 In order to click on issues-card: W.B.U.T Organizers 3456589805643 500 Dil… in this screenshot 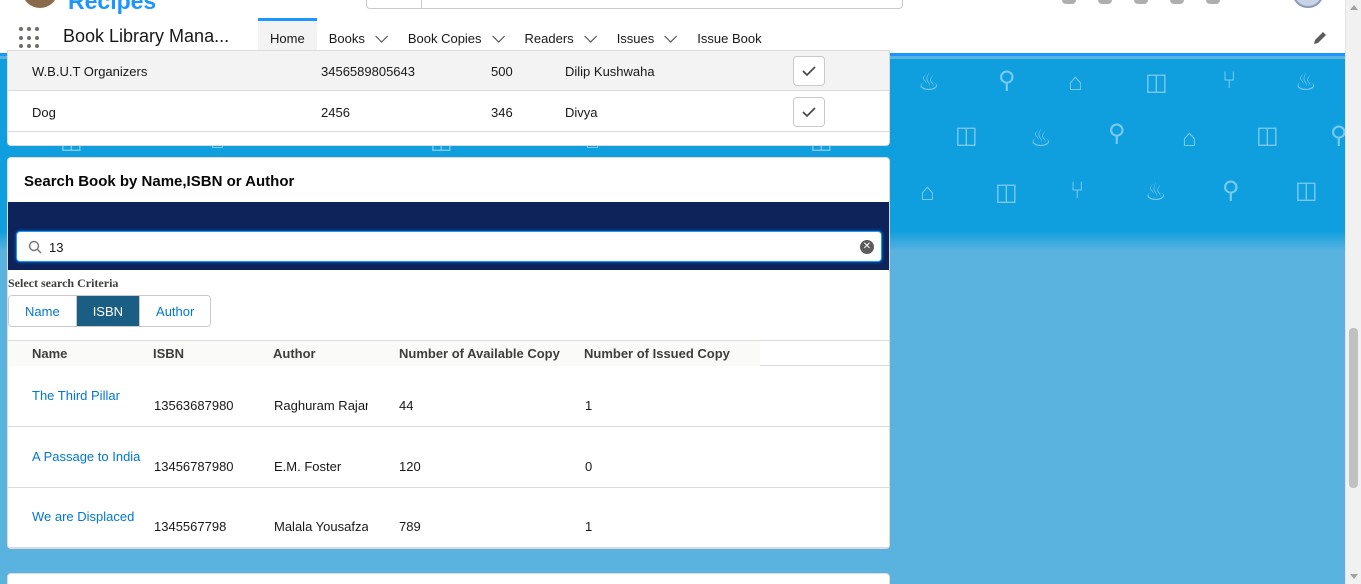, I will do `click(448, 98)`.